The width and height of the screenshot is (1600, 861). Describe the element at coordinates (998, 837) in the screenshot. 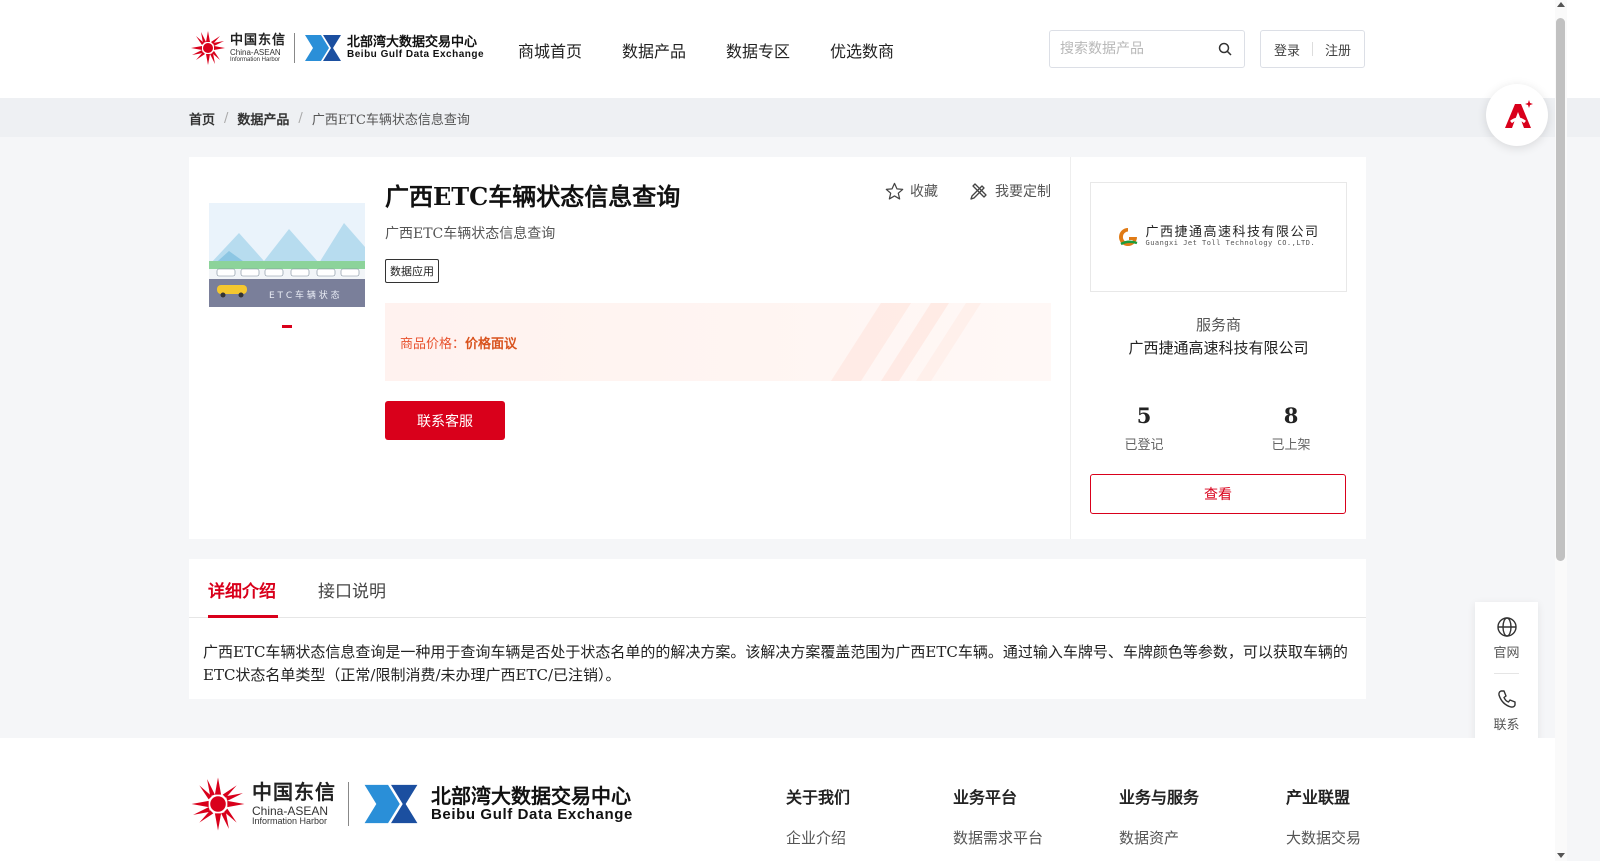

I see `footer-link: 数据需求平台` at that location.